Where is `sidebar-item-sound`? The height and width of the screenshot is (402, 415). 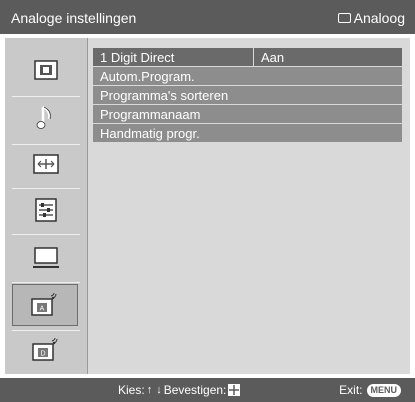
sidebar-item-sound is located at coordinates (46, 118).